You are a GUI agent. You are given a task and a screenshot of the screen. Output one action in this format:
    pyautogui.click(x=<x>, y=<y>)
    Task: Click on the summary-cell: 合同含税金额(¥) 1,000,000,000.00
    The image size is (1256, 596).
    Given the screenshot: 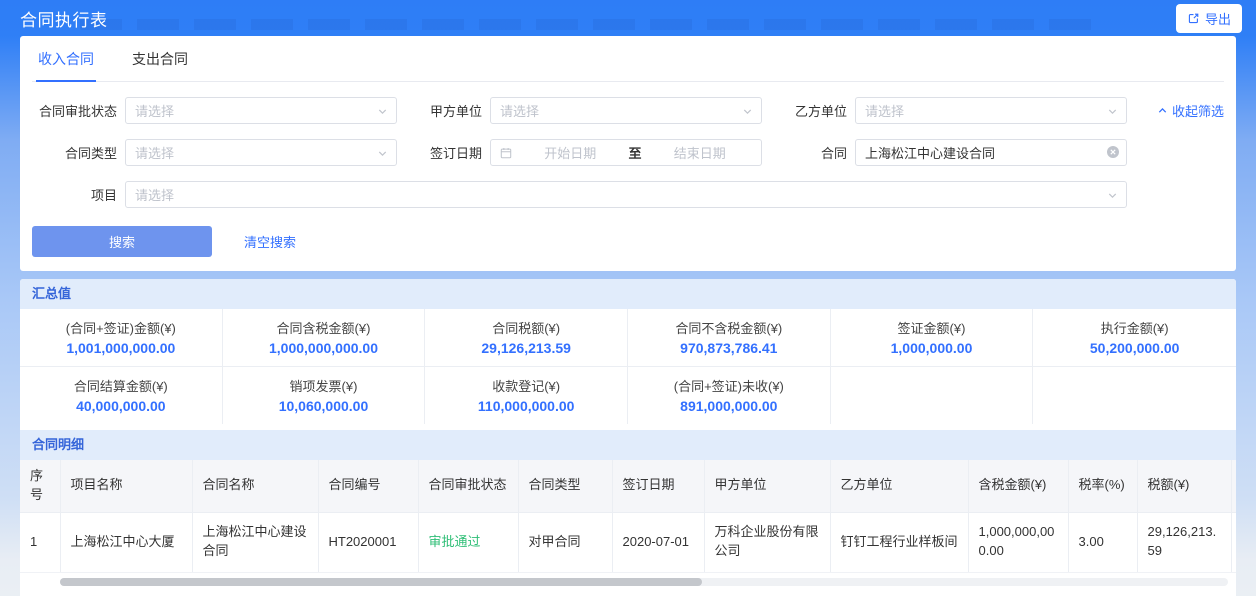 What is the action you would take?
    pyautogui.click(x=324, y=338)
    